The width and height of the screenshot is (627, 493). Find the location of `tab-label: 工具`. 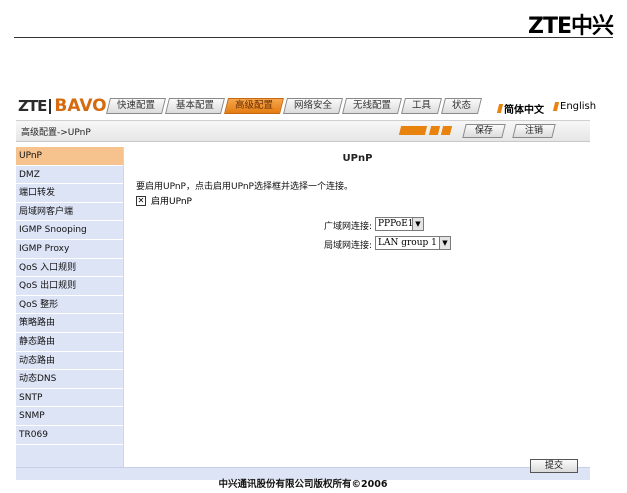

tab-label: 工具 is located at coordinates (422, 105).